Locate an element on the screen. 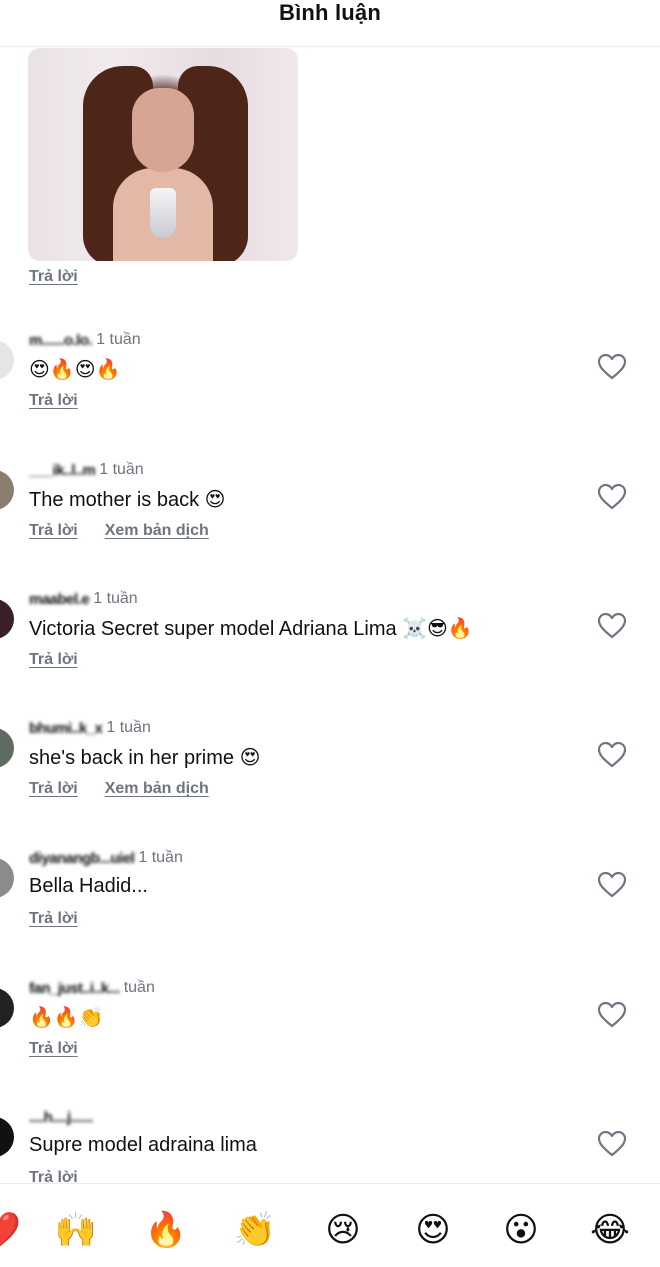 This screenshot has width=660, height=1267. comment-meta: bhumi..k_x 1 tuần is located at coordinates (90, 728).